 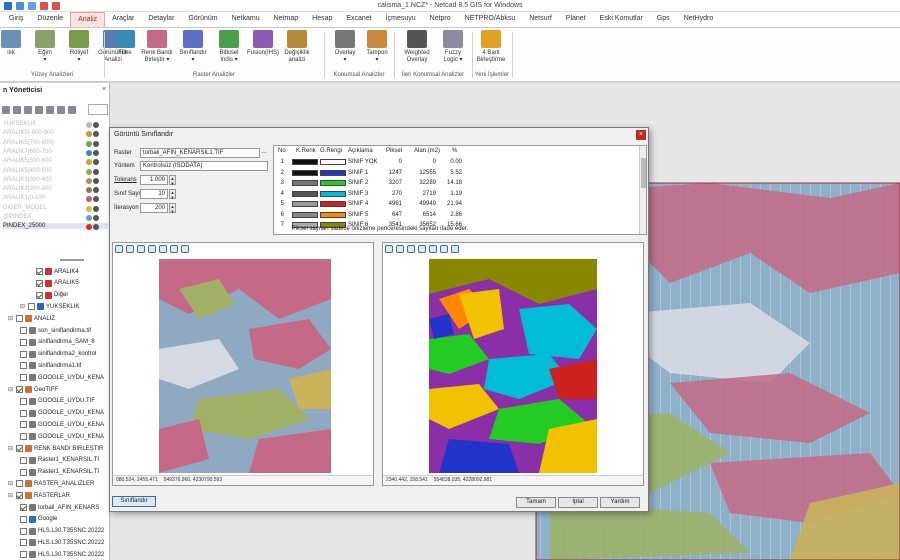 What do you see at coordinates (27, 161) in the screenshot?
I see `layer-item: ARALIK5(500-600` at bounding box center [27, 161].